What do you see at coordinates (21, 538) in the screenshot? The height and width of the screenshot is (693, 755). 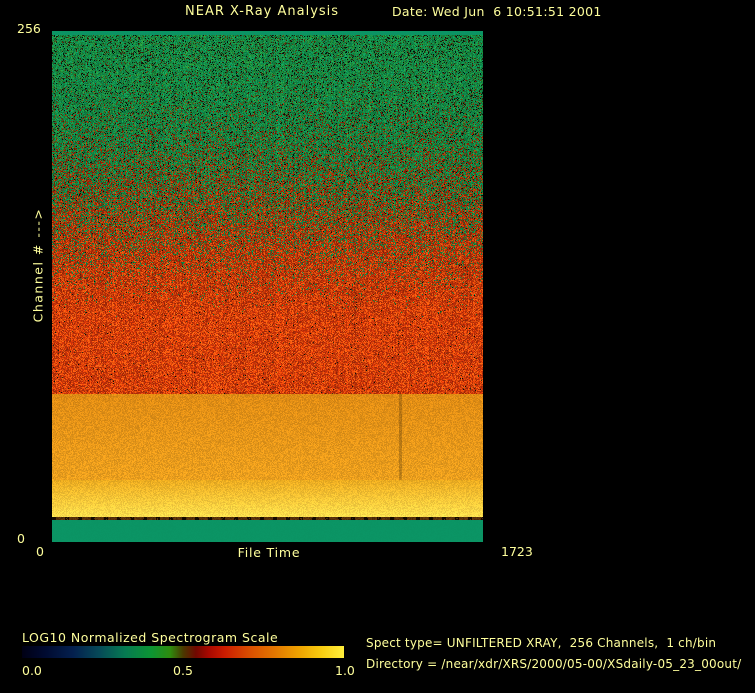 I see `y-axis-min-label: 0` at bounding box center [21, 538].